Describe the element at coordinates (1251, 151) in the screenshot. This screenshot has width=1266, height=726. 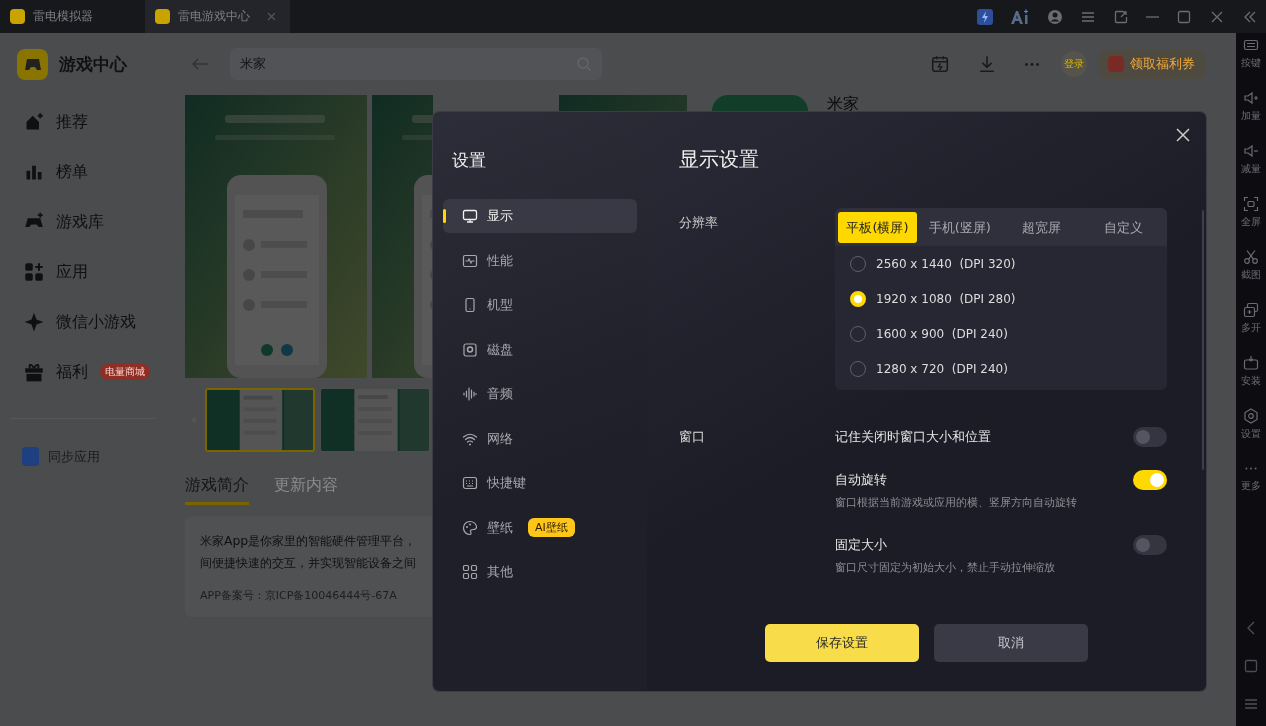
I see `volume-down-icon` at that location.